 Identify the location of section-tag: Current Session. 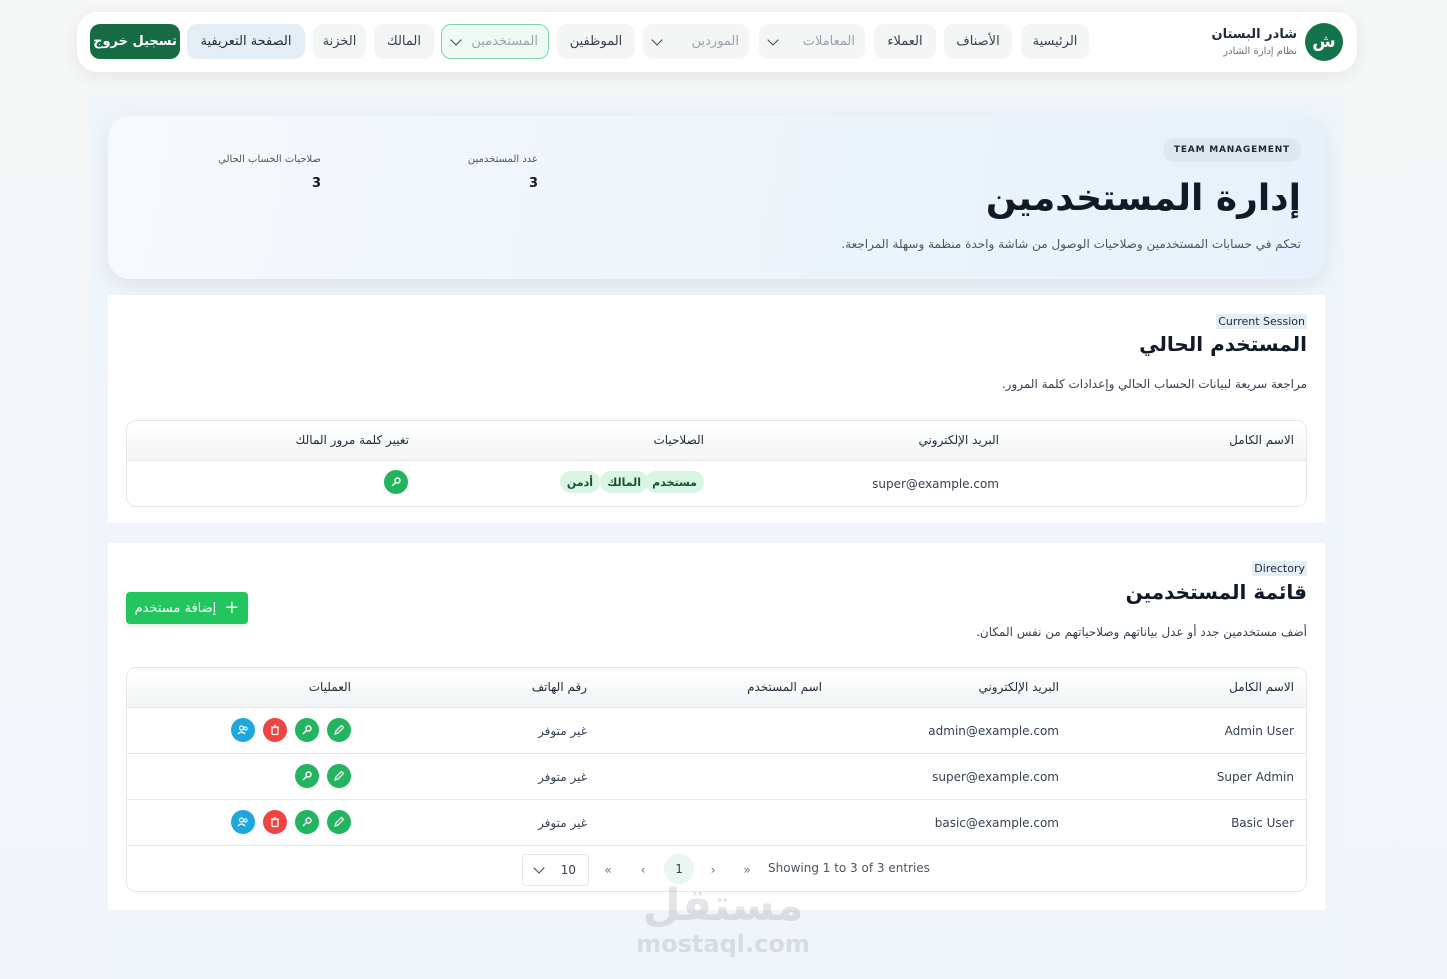
(1261, 321).